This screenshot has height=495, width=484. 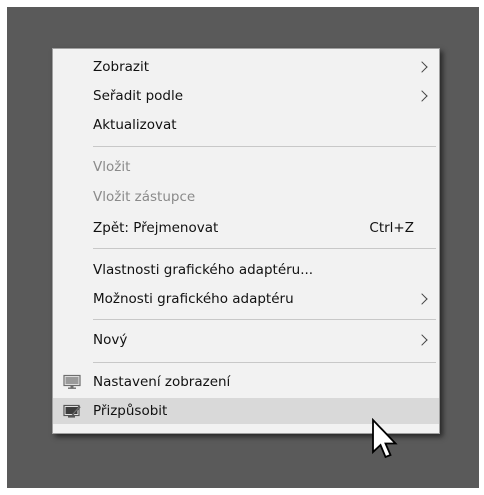 What do you see at coordinates (246, 340) in the screenshot?
I see `menu-item-new: Nový` at bounding box center [246, 340].